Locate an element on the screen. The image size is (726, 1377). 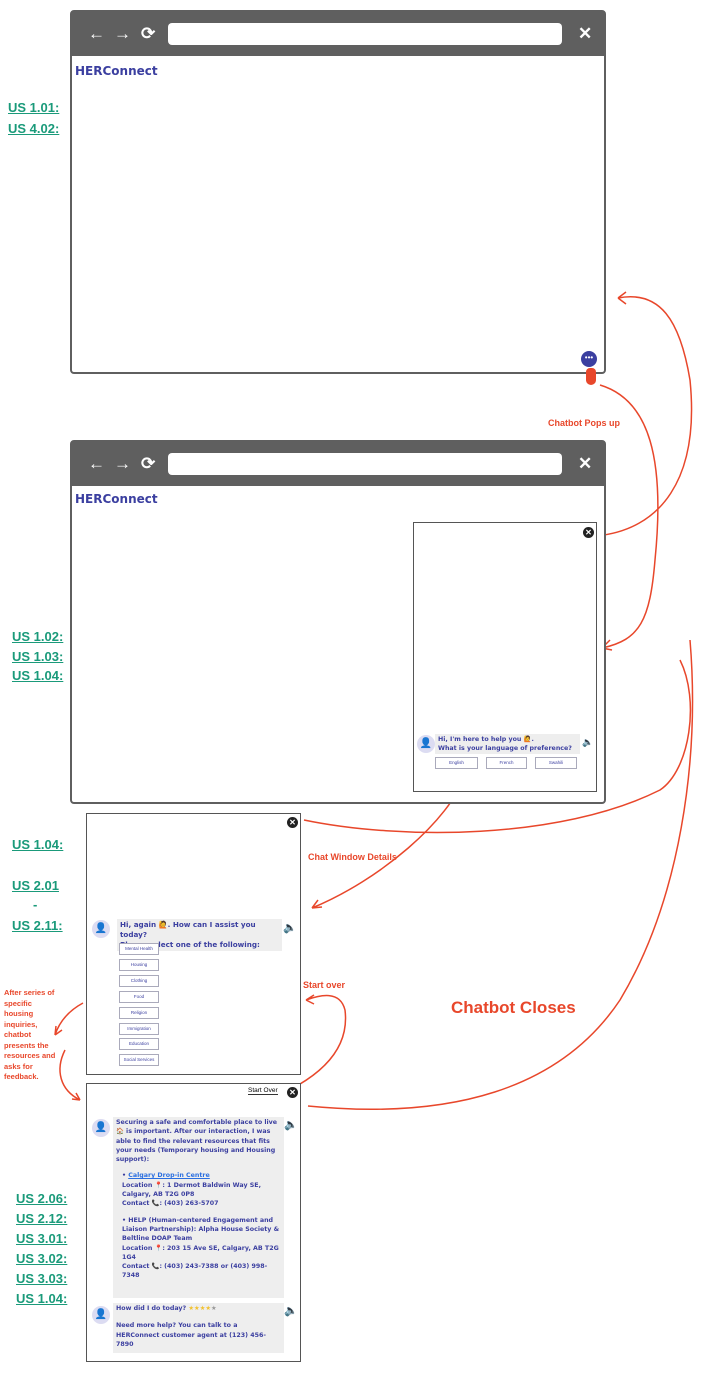
option-housing: Housing is located at coordinates (139, 965).